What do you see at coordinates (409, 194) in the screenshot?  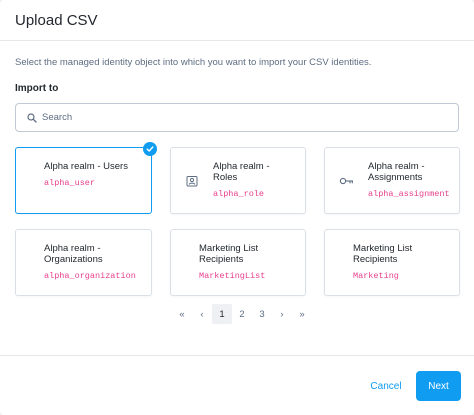 I see `card-code: alpha_assignment` at bounding box center [409, 194].